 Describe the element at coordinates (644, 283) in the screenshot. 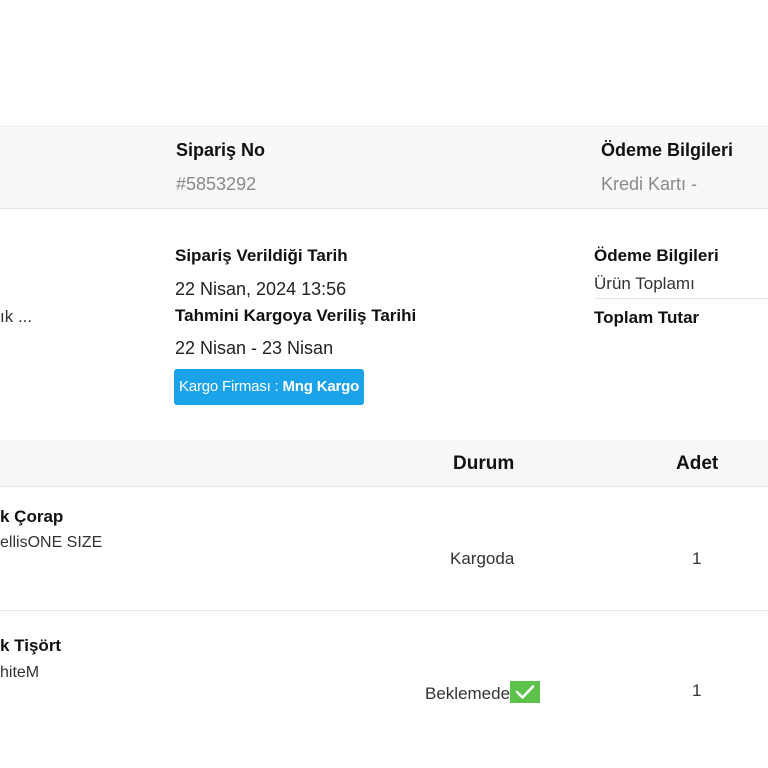

I see `product-total-label: Ürün Toplamı` at that location.